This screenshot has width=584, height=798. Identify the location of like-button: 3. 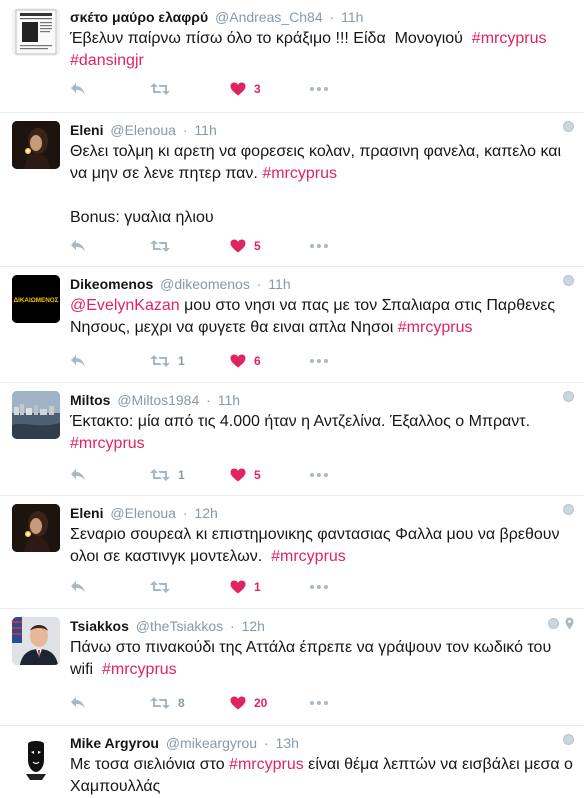
(270, 89).